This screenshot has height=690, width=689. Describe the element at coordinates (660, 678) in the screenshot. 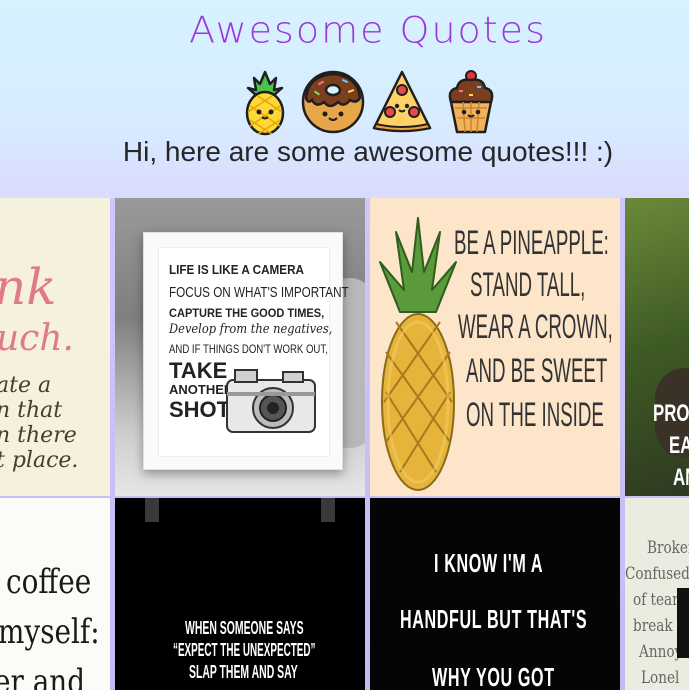

I see `quote-fragment: Lonel` at that location.